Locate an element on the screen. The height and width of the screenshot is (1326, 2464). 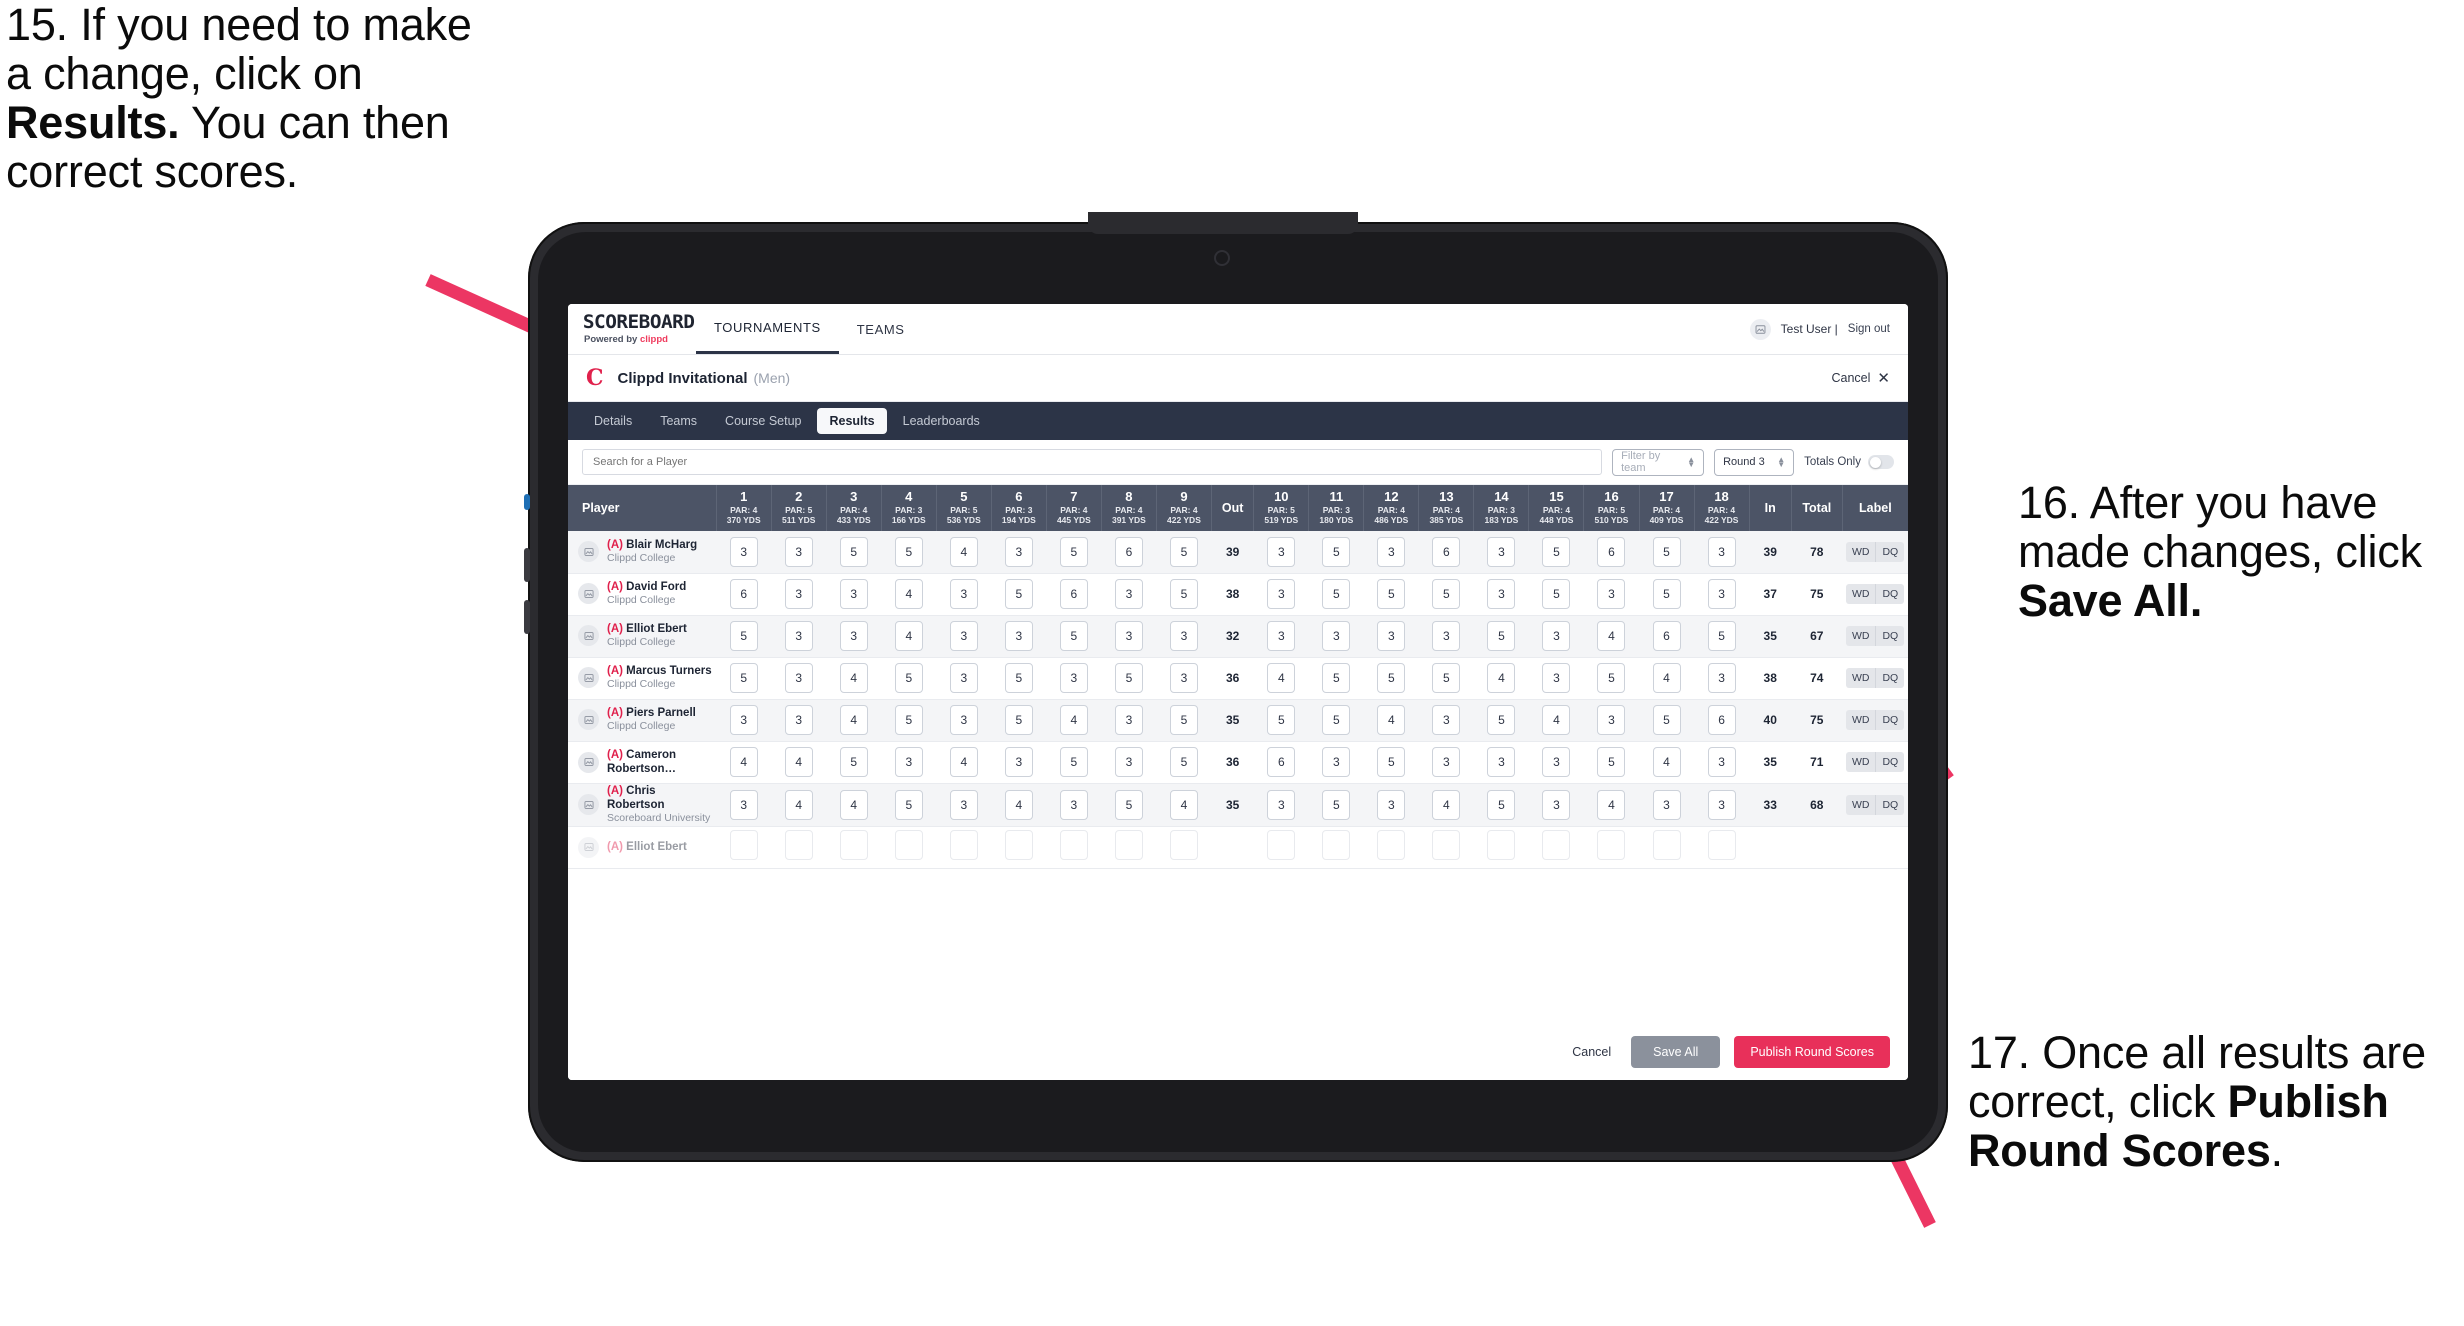
score-cell-hole-13: 4 is located at coordinates (1446, 805).